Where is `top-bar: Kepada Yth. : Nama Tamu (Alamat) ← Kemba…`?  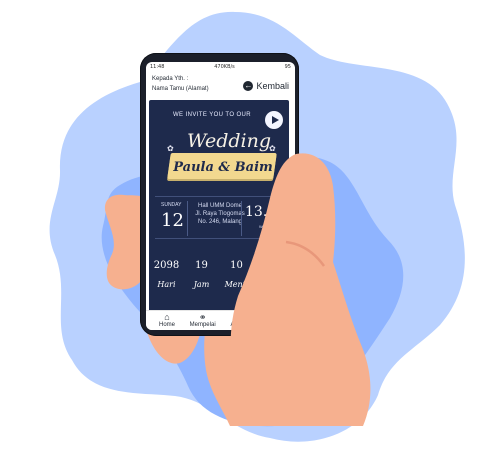 top-bar: Kepada Yth. : Nama Tamu (Alamat) ← Kemba… is located at coordinates (220, 85).